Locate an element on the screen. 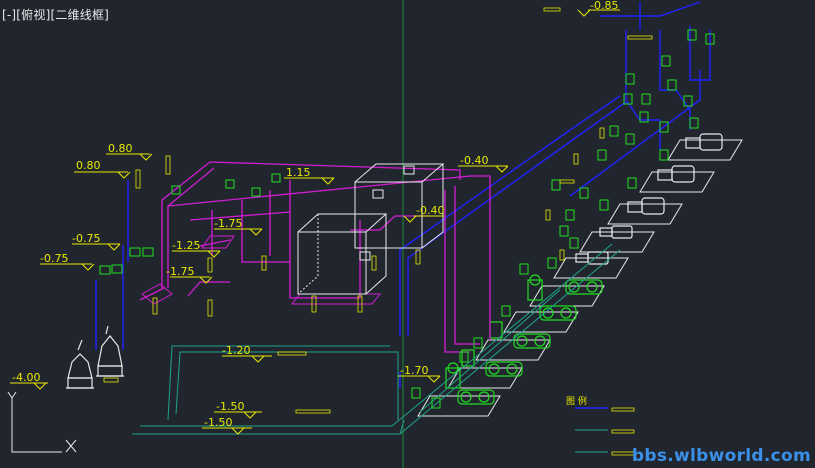 The width and height of the screenshot is (815, 468). elevation-label: -1.70 is located at coordinates (414, 370).